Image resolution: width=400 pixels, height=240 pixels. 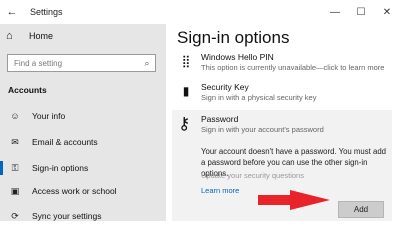 I want to click on mail-icon: ✉, so click(x=15, y=141).